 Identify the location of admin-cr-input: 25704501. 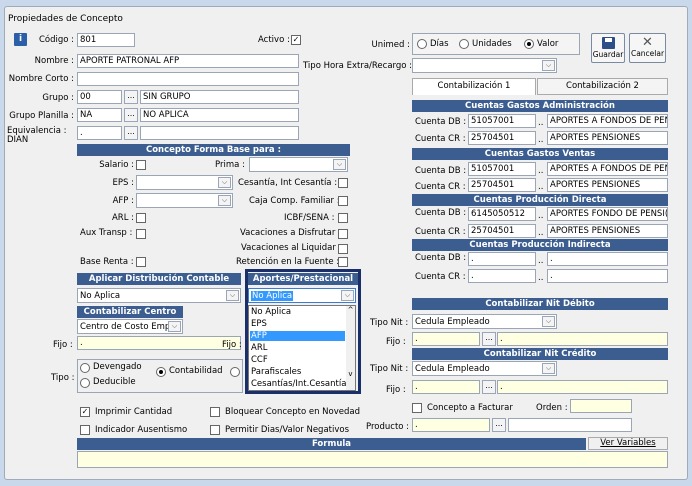
(502, 138).